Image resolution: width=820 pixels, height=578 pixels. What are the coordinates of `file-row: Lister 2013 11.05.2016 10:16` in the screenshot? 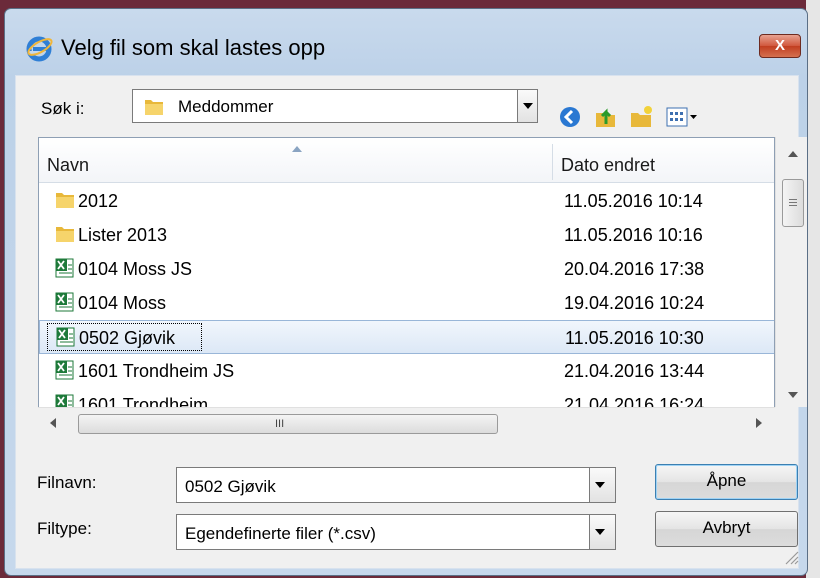 It's located at (406, 235).